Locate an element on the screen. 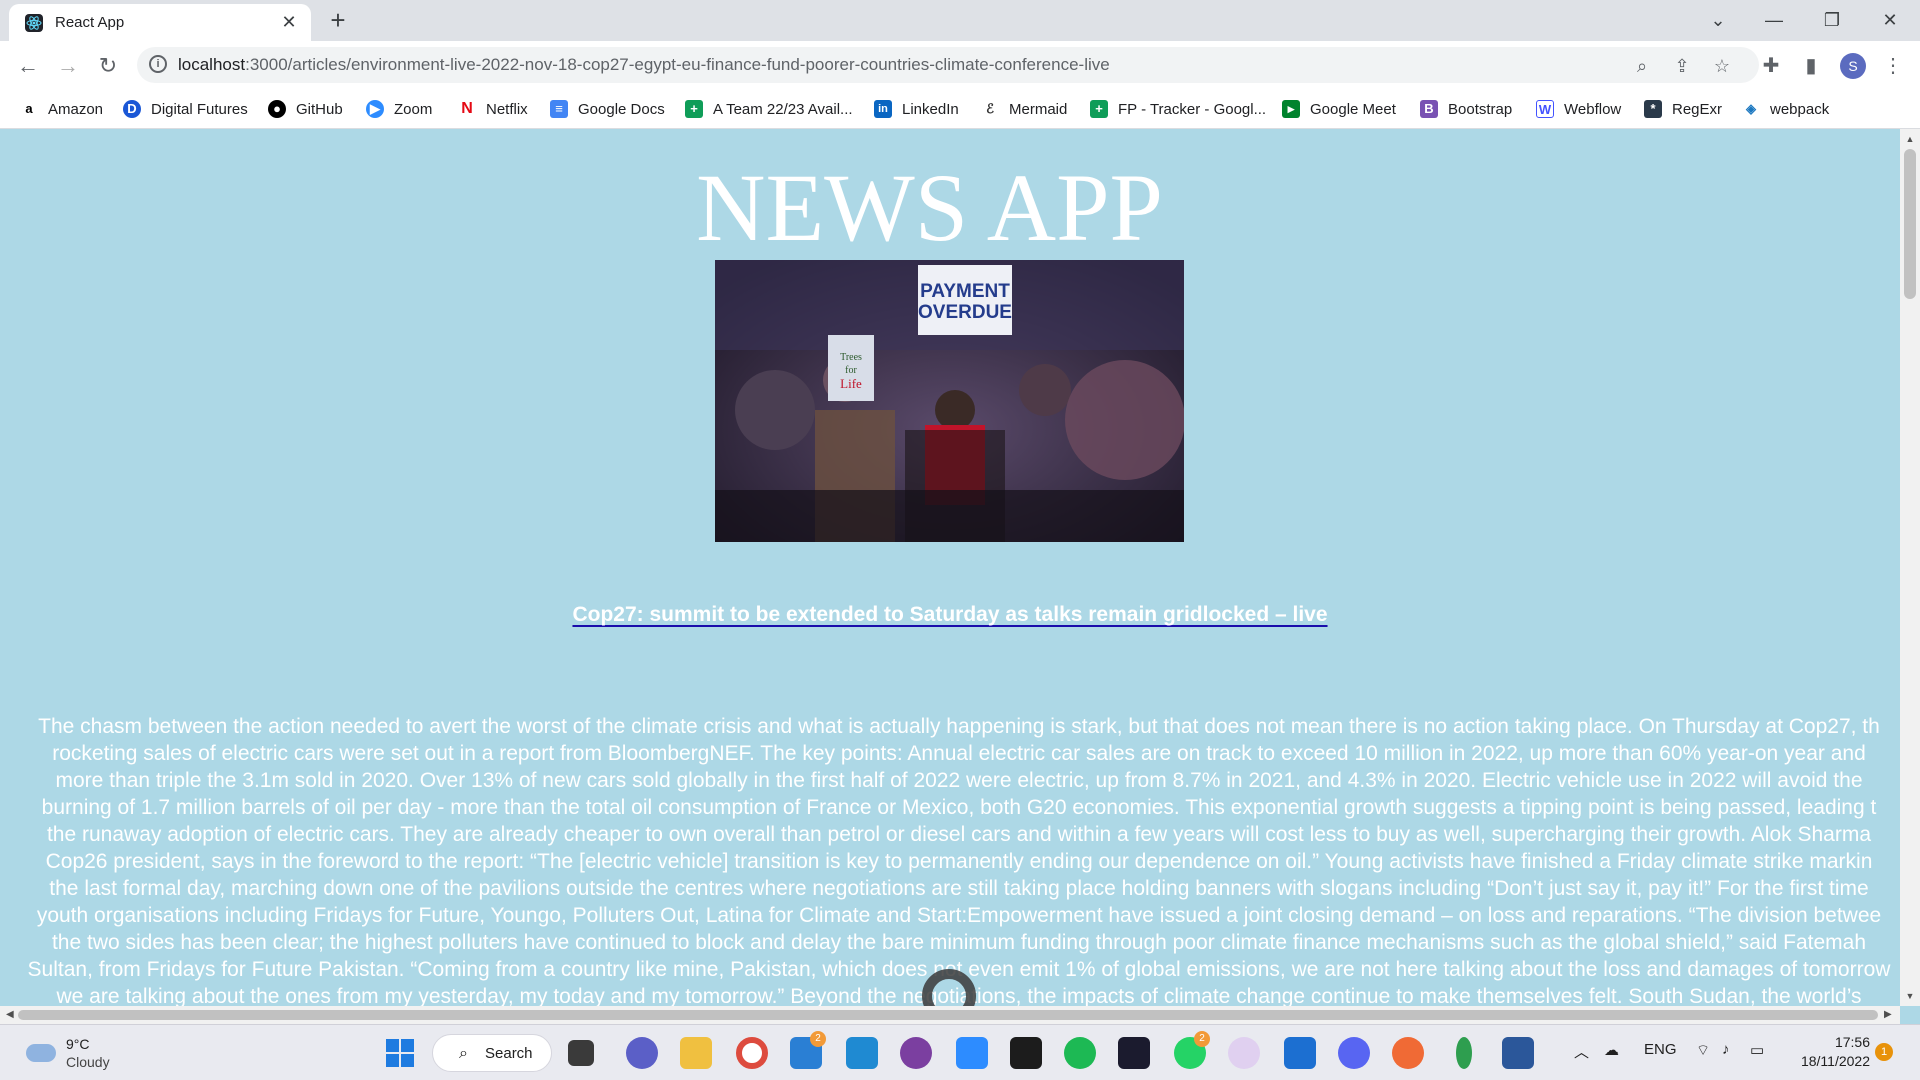  weather-widget: 9°C Cloudy is located at coordinates (68, 1053).